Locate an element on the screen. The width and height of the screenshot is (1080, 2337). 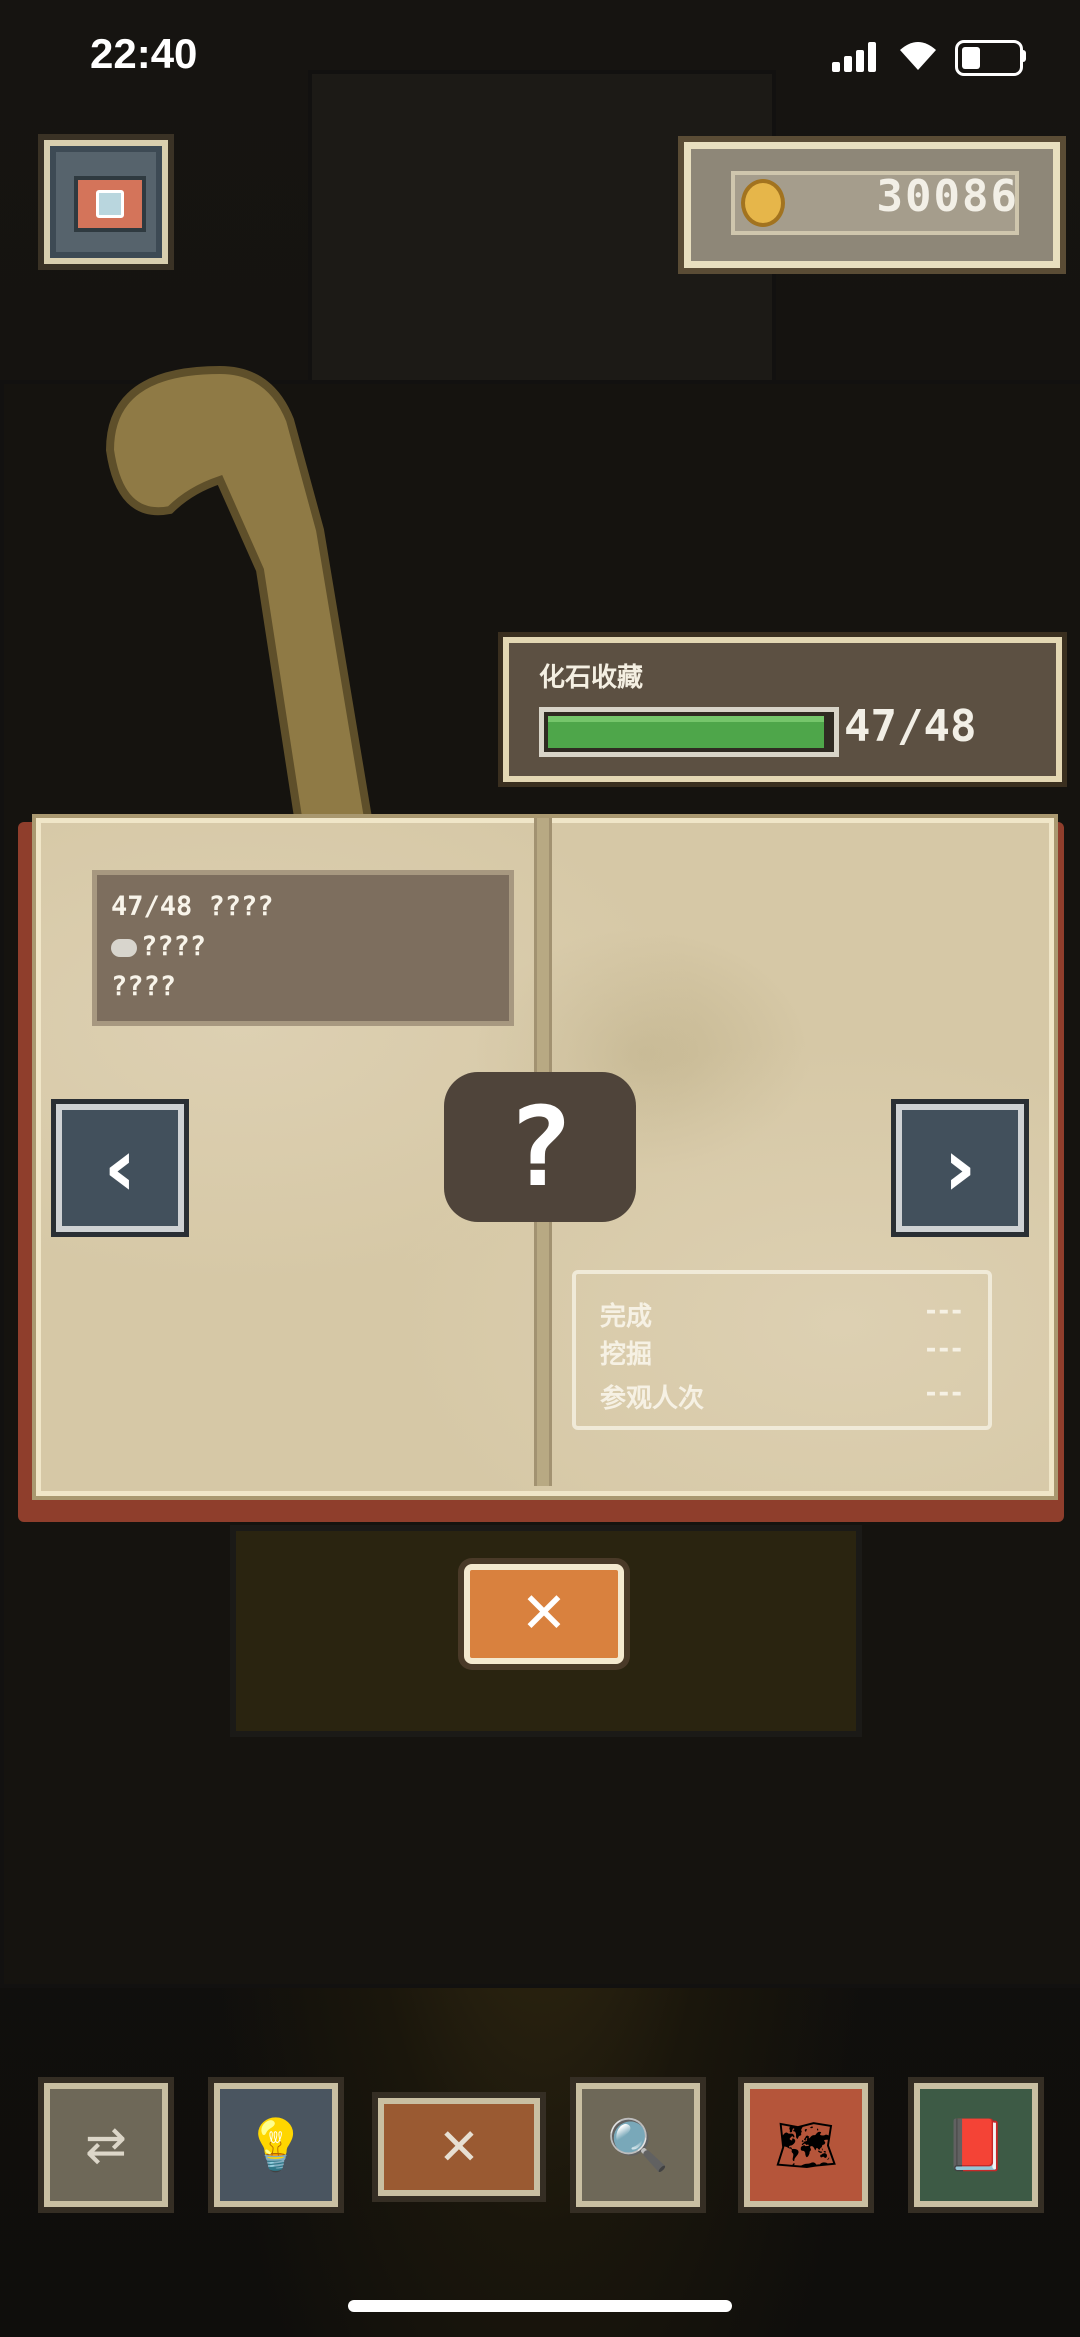
next-page-button: › is located at coordinates (960, 1168).